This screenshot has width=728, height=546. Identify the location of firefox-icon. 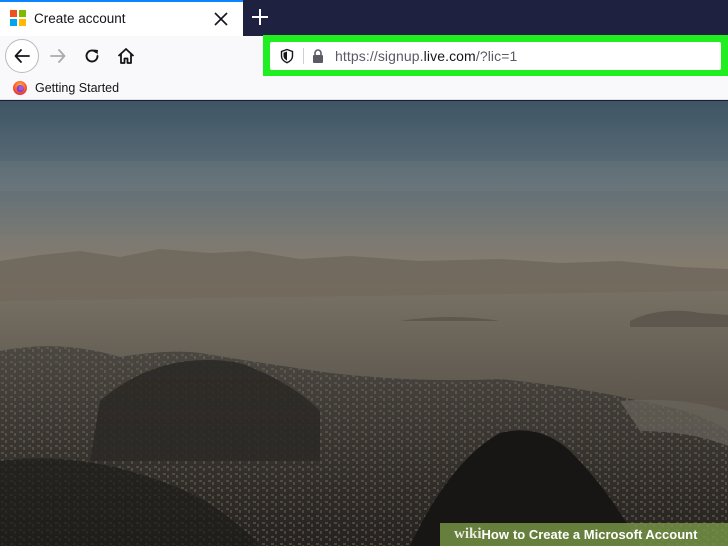
(20, 88).